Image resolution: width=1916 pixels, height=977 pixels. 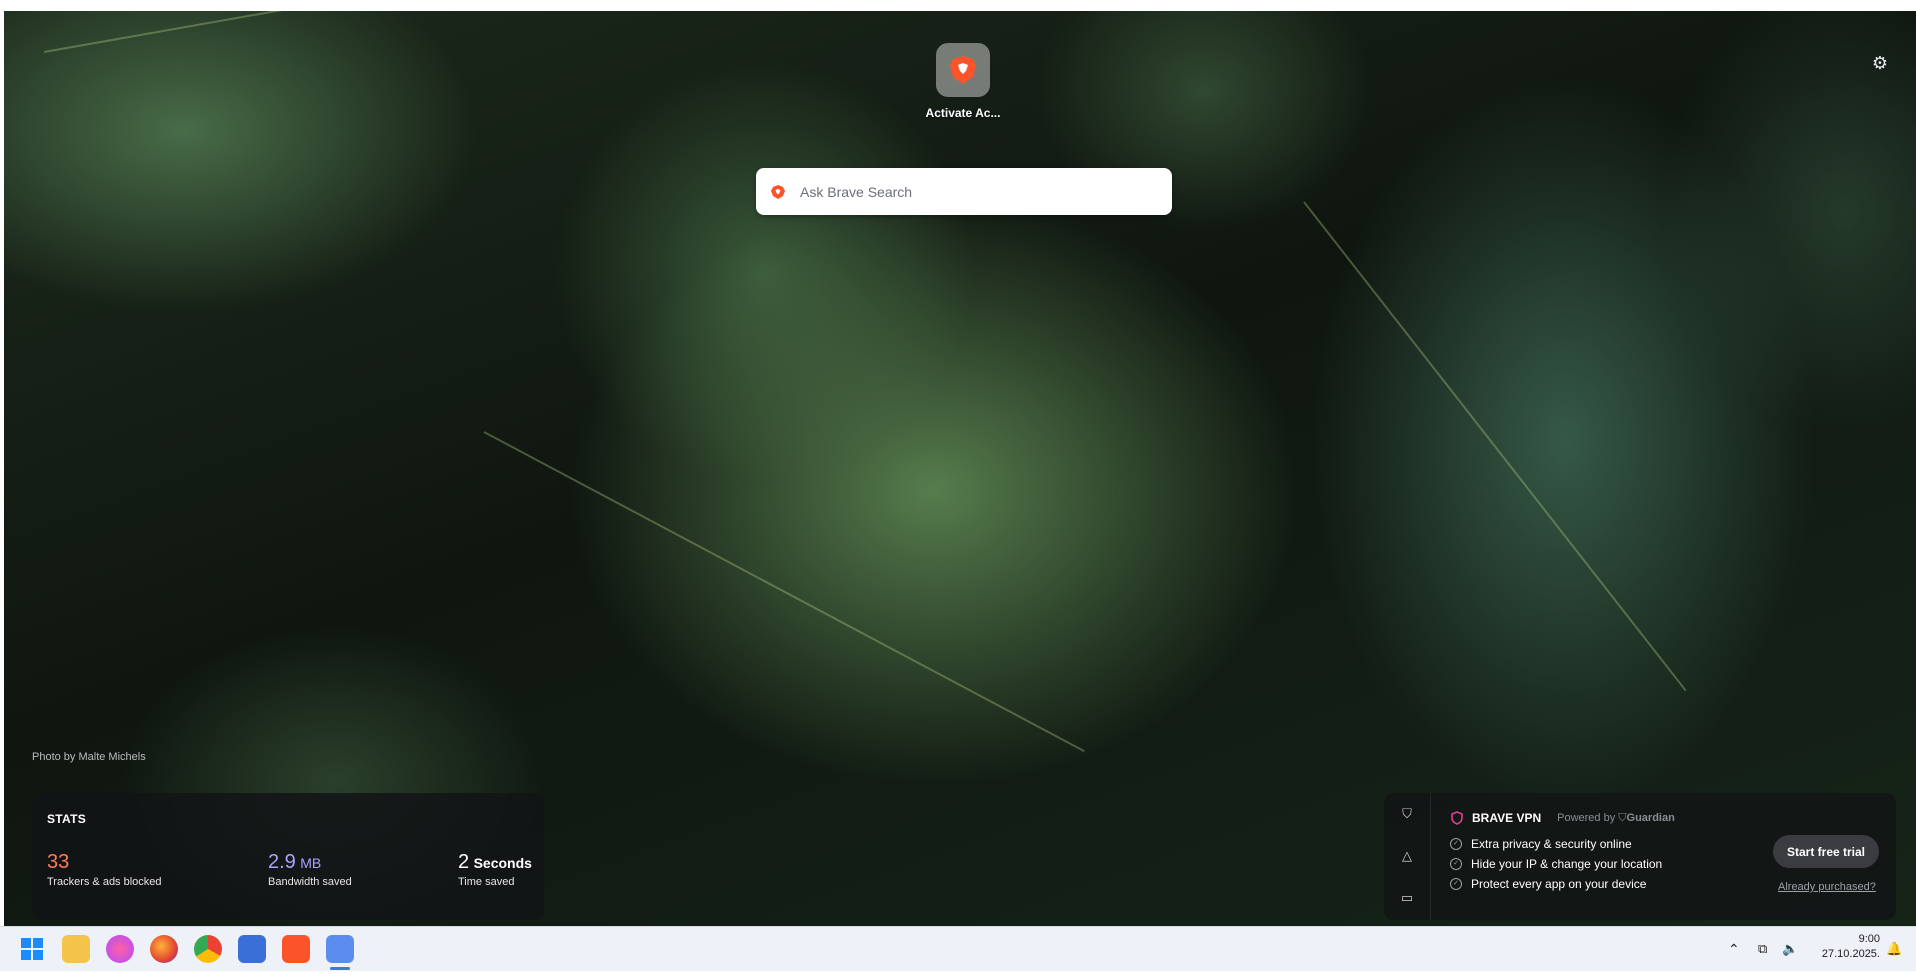 What do you see at coordinates (464, 862) in the screenshot?
I see `time-value: 2` at bounding box center [464, 862].